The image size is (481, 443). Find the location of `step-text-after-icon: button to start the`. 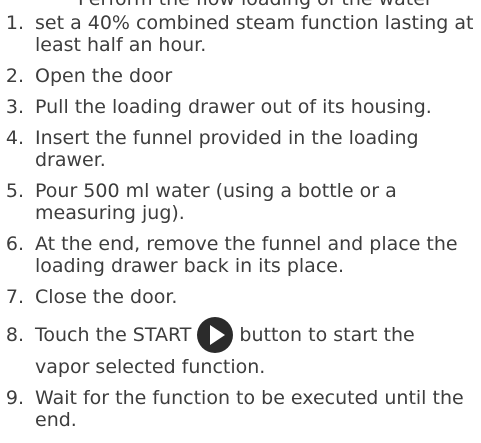

step-text-after-icon: button to start the is located at coordinates (327, 335).